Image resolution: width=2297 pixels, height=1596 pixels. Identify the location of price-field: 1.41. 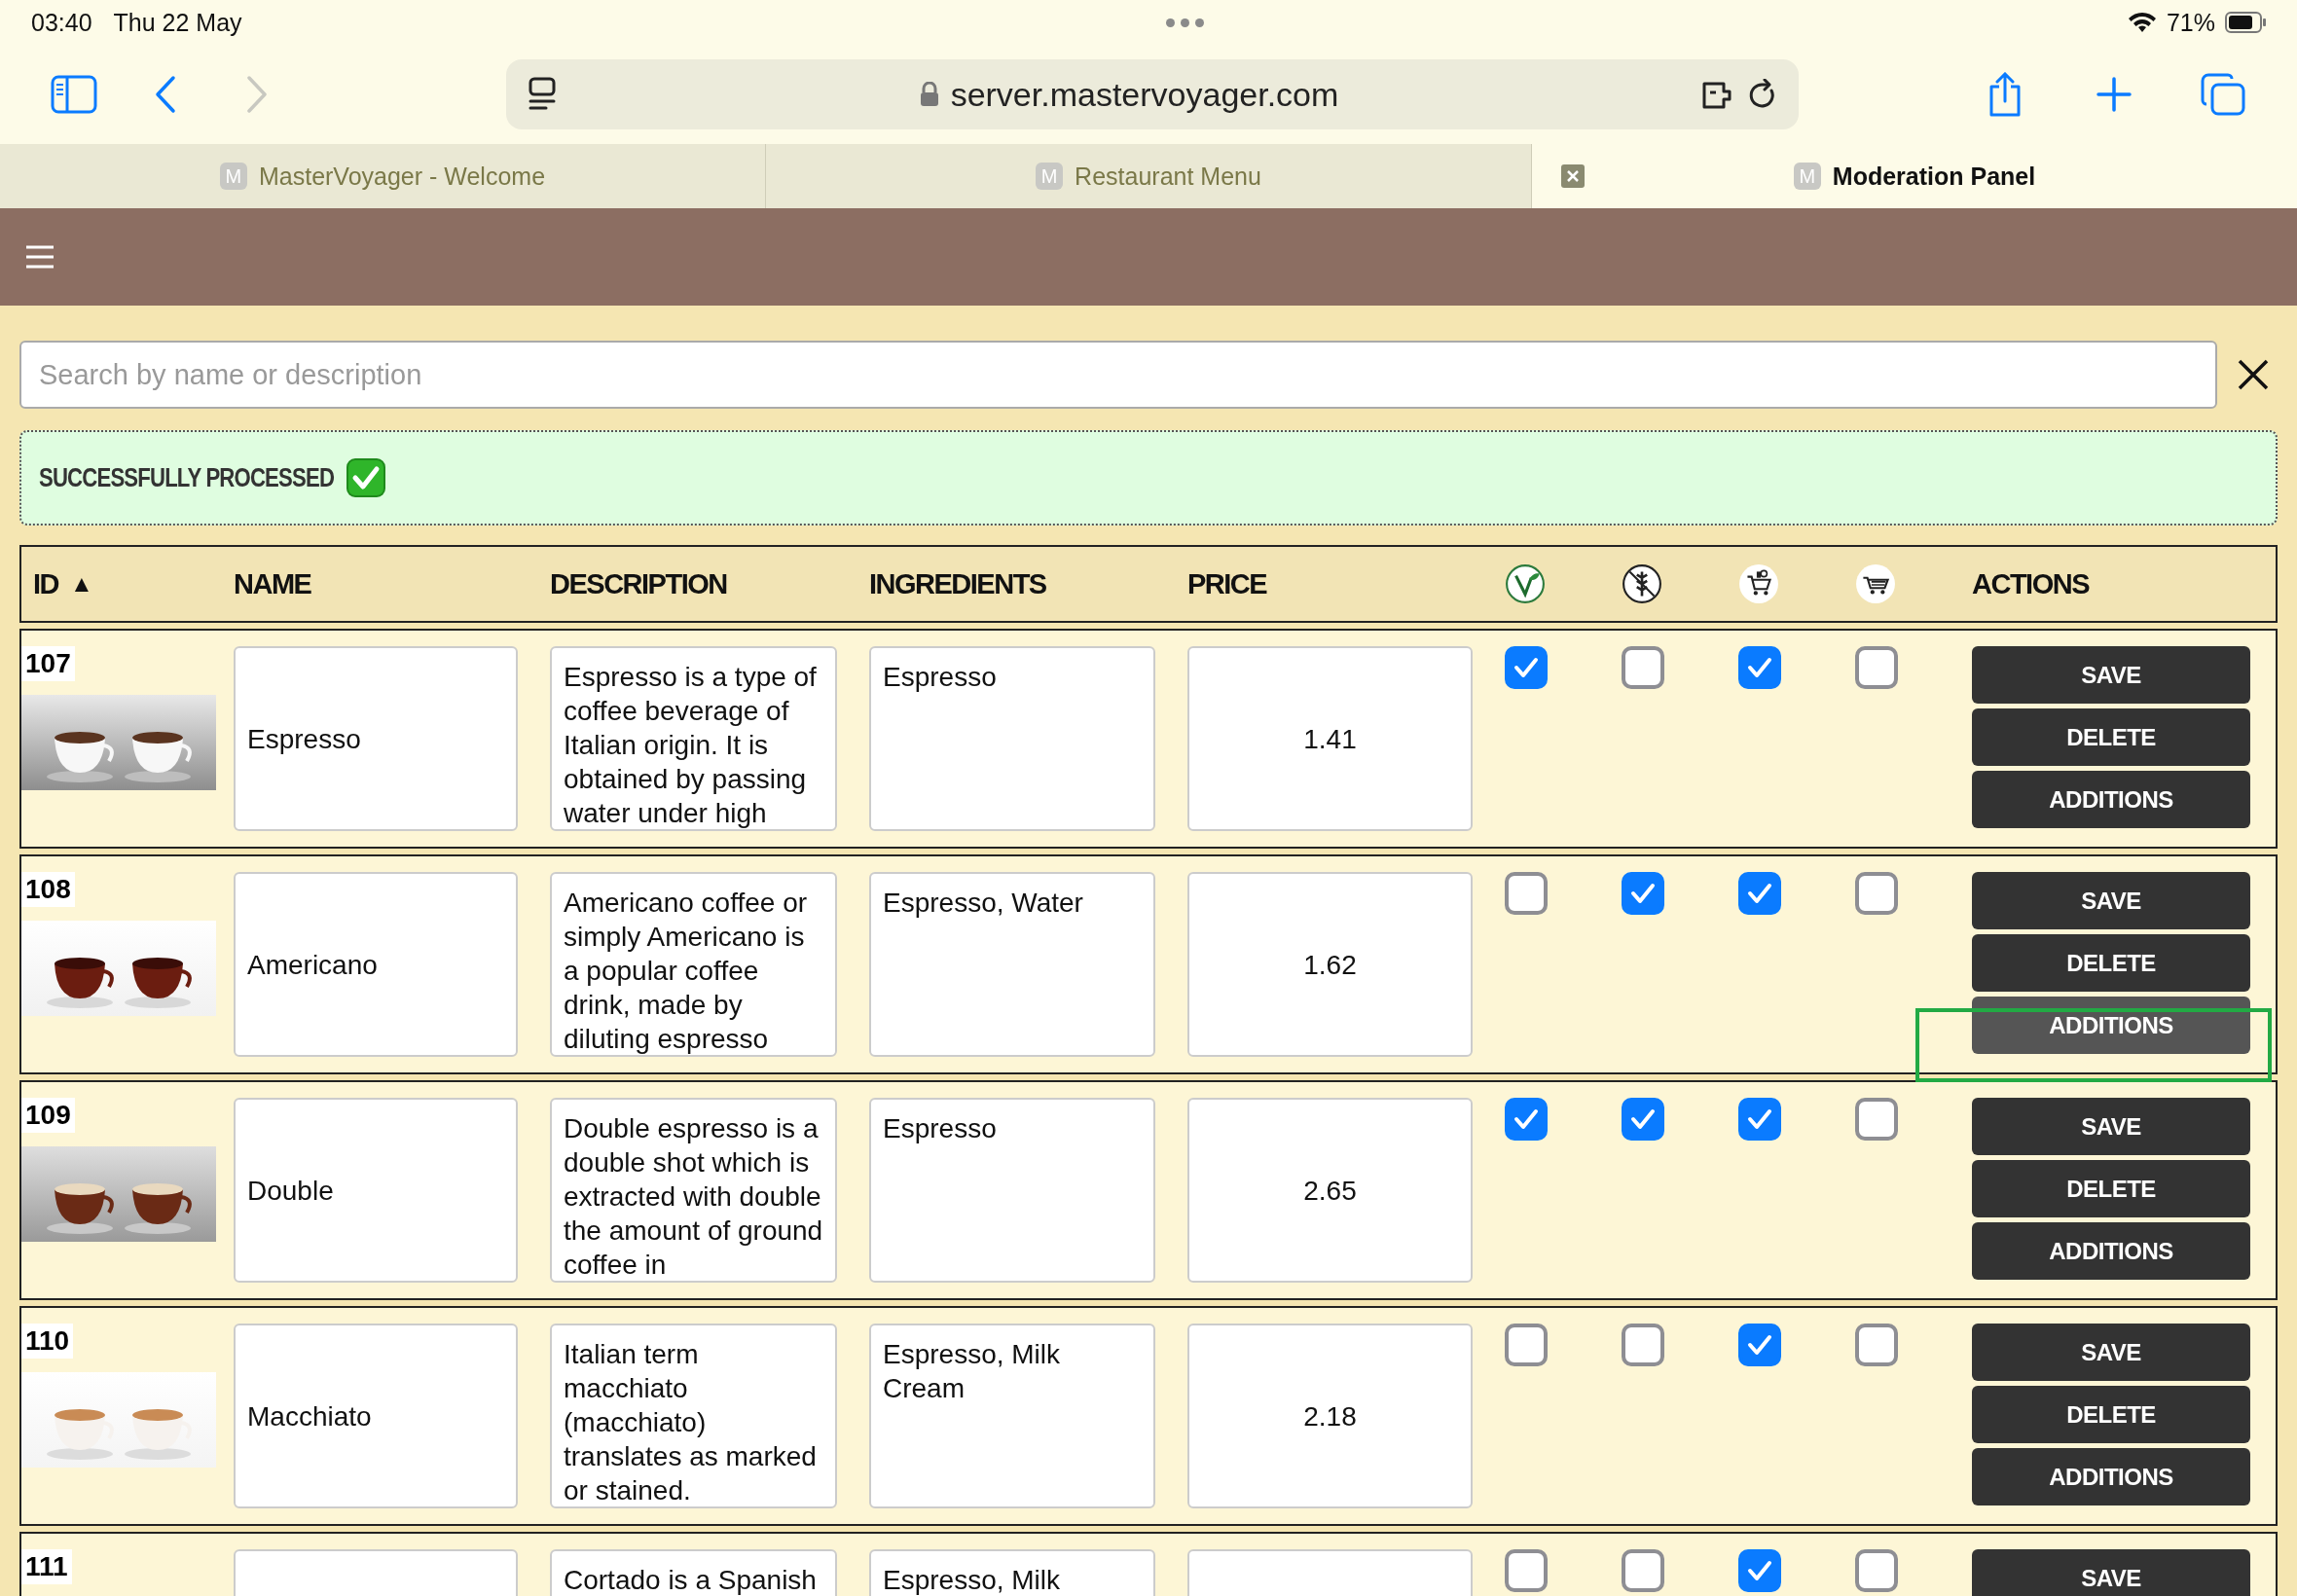
(1330, 738).